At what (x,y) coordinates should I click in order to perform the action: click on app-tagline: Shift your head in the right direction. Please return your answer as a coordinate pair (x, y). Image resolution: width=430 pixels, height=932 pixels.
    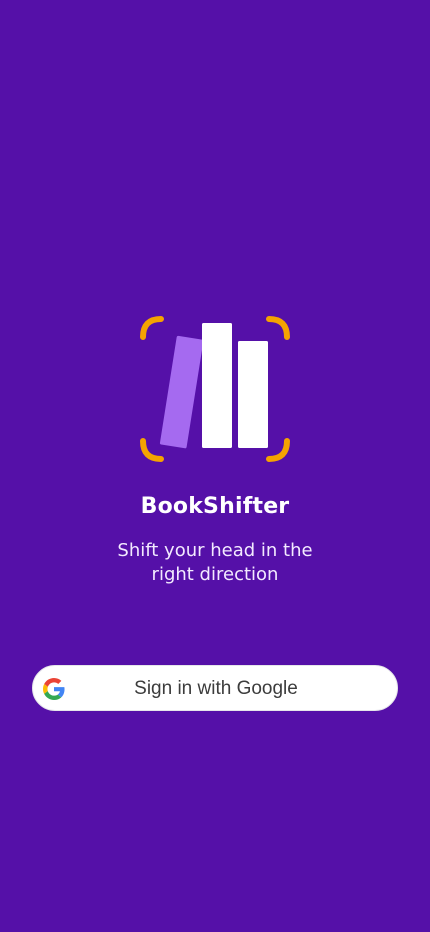
    Looking at the image, I should click on (215, 562).